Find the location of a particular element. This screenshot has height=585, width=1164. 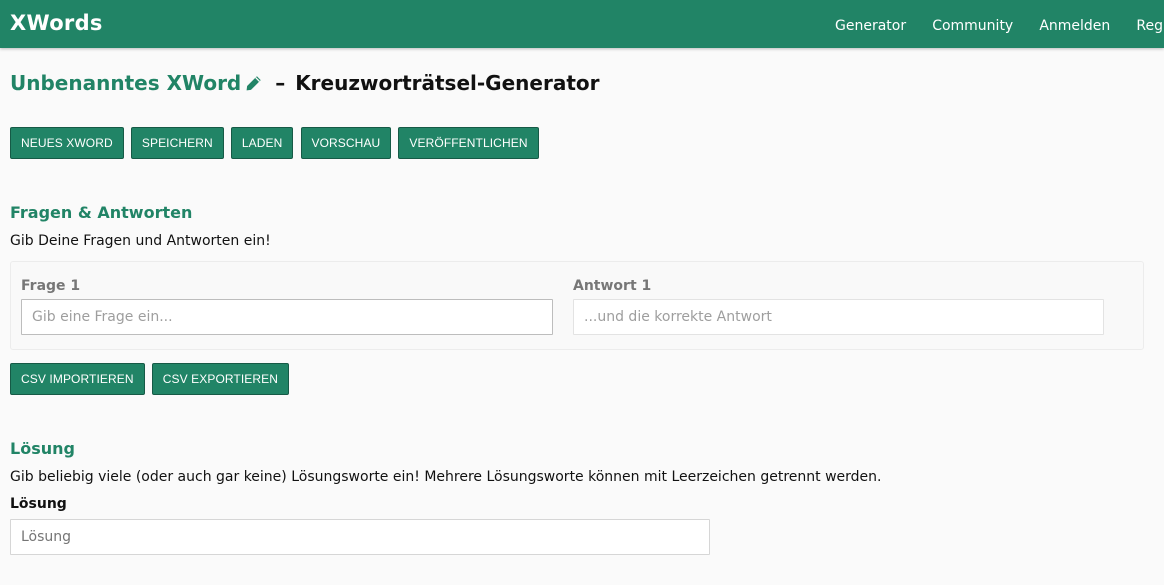

page-subtitle: Kreuzworträtsel-Generator is located at coordinates (447, 83).